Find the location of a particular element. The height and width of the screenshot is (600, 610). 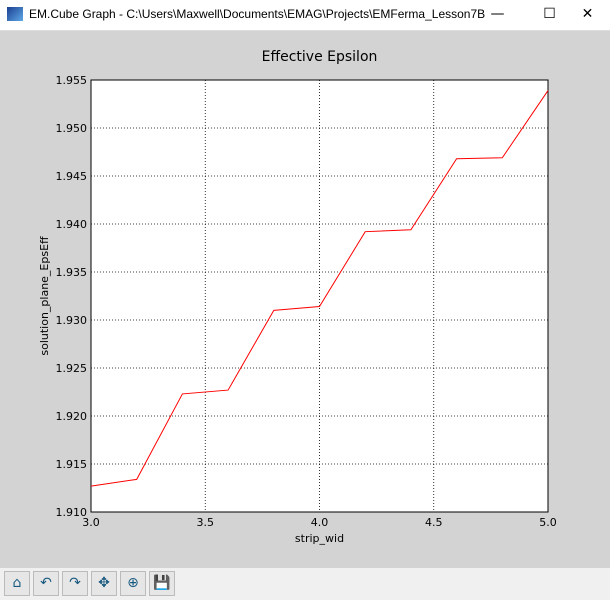

y-tick-label: 1.945 is located at coordinates (72, 176).